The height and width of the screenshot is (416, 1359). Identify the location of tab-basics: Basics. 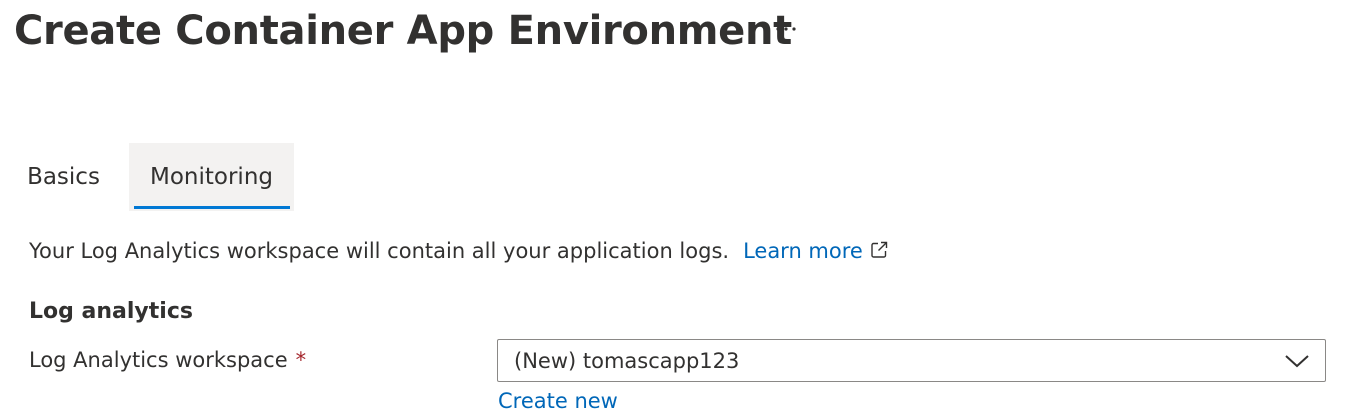
(63, 177).